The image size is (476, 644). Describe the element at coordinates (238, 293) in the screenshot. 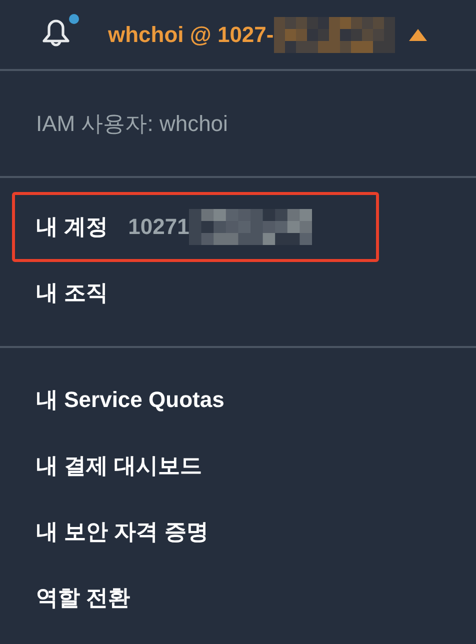

I see `menu-link: 내 조직` at that location.